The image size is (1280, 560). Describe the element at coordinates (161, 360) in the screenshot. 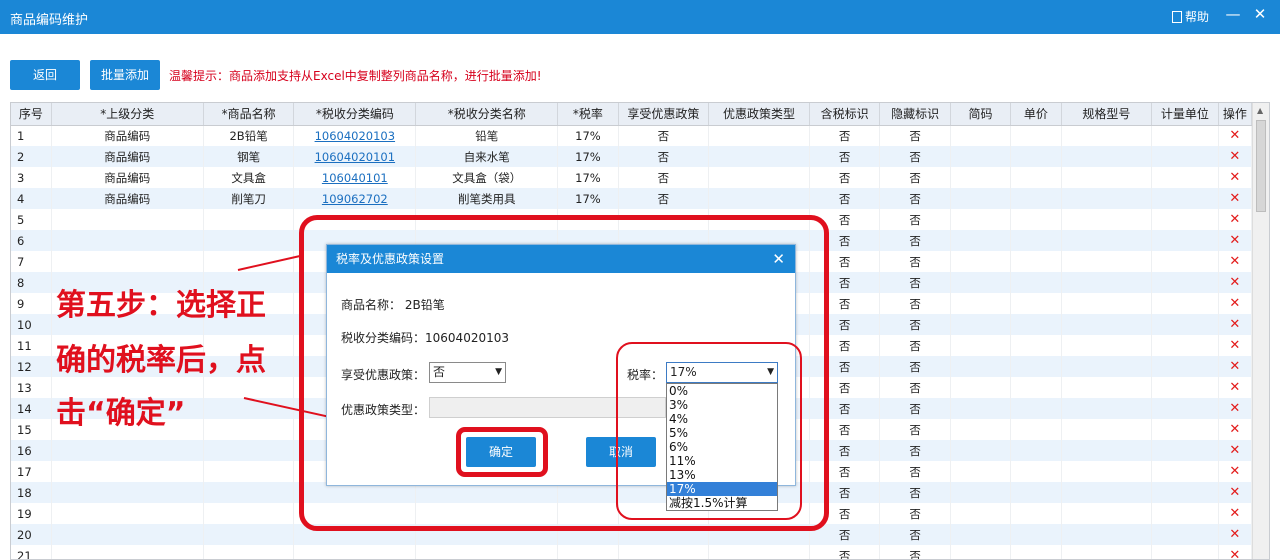

I see `annotation-line-2: 确的税率后，点` at that location.